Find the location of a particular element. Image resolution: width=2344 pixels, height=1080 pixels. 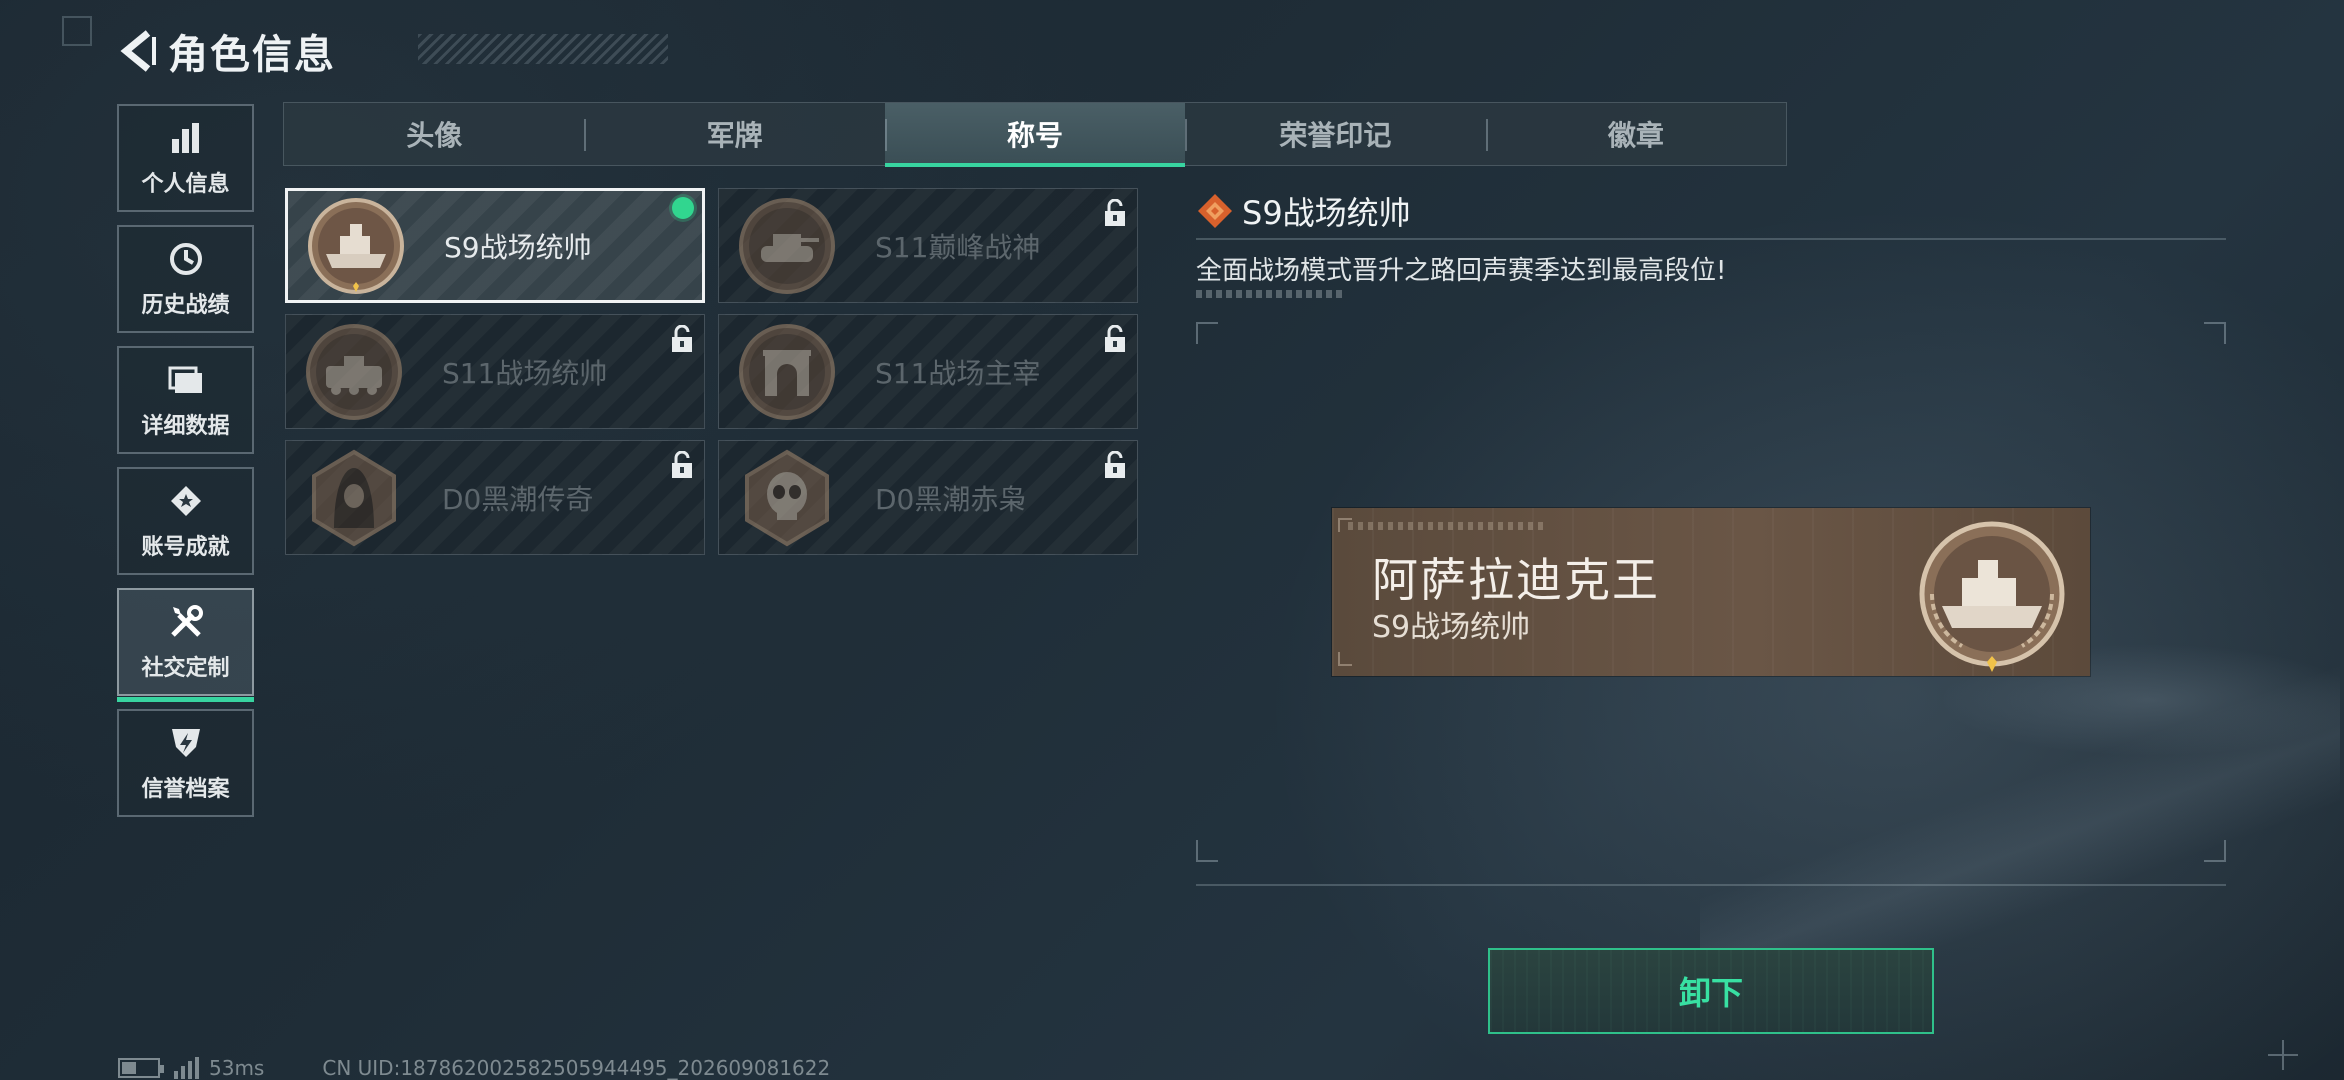

player-name: 阿萨拉迪克王 is located at coordinates (1516, 580).